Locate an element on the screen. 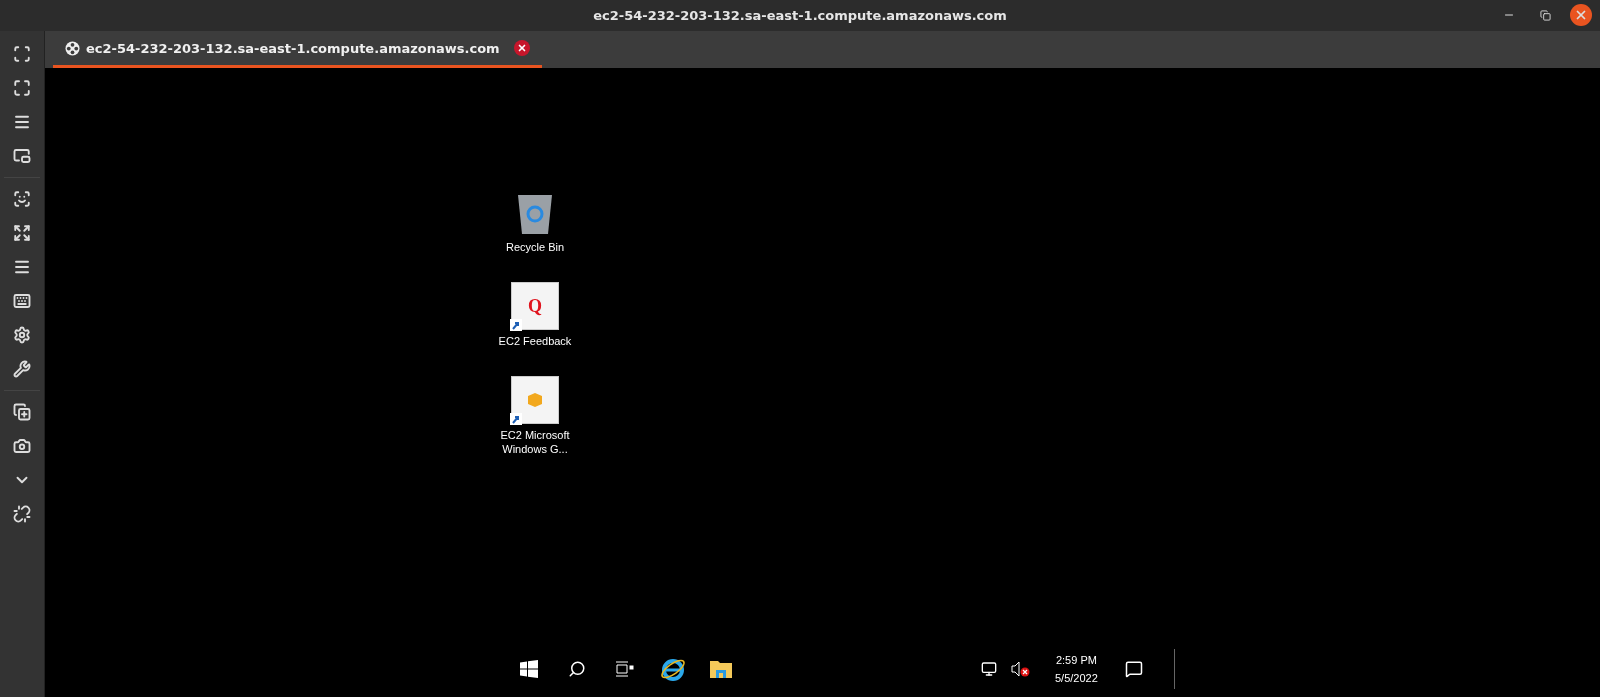 The image size is (1600, 697). window-title: ec2-54-232-203-132.sa-east-1.compute.amazonaws.com is located at coordinates (800, 15).